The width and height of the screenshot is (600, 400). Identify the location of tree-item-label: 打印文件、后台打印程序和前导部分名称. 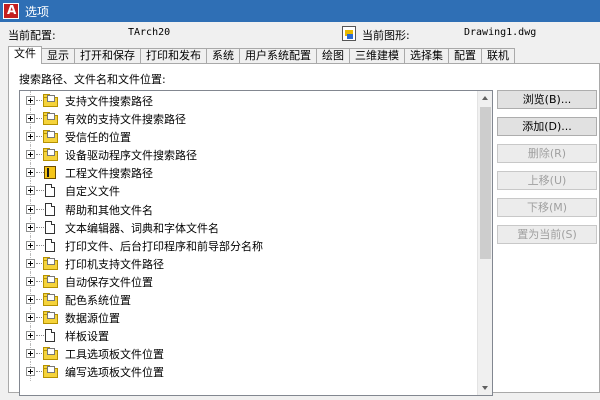
(164, 246).